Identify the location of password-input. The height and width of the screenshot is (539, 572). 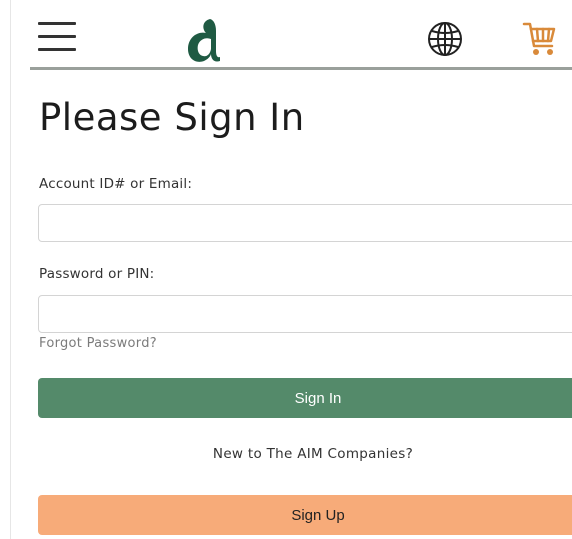
(305, 314).